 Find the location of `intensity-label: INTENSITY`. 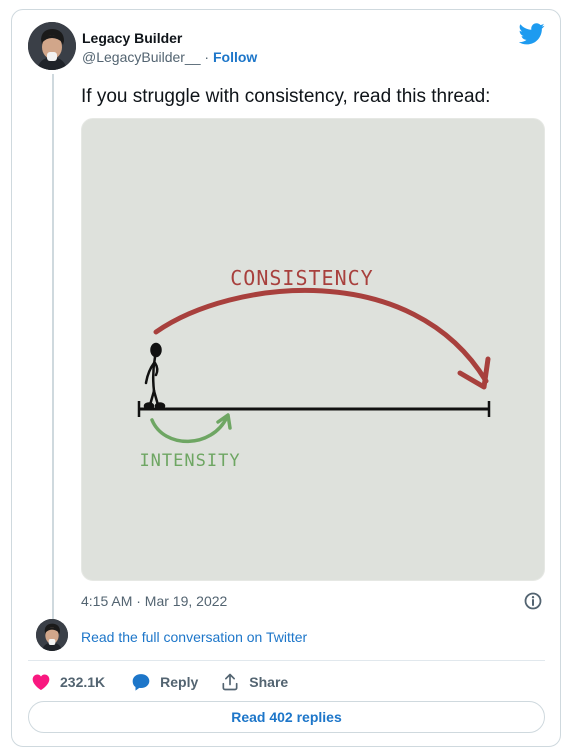

intensity-label: INTENSITY is located at coordinates (189, 461).